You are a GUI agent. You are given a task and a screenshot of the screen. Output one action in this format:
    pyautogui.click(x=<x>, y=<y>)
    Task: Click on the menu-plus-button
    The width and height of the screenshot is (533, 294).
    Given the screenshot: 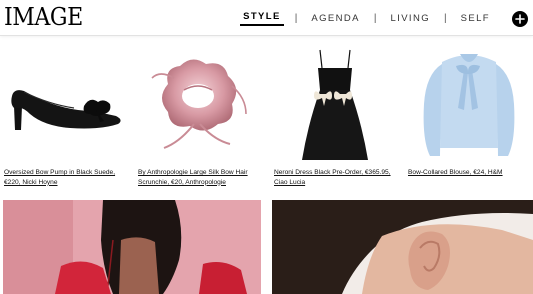 What is the action you would take?
    pyautogui.click(x=520, y=19)
    